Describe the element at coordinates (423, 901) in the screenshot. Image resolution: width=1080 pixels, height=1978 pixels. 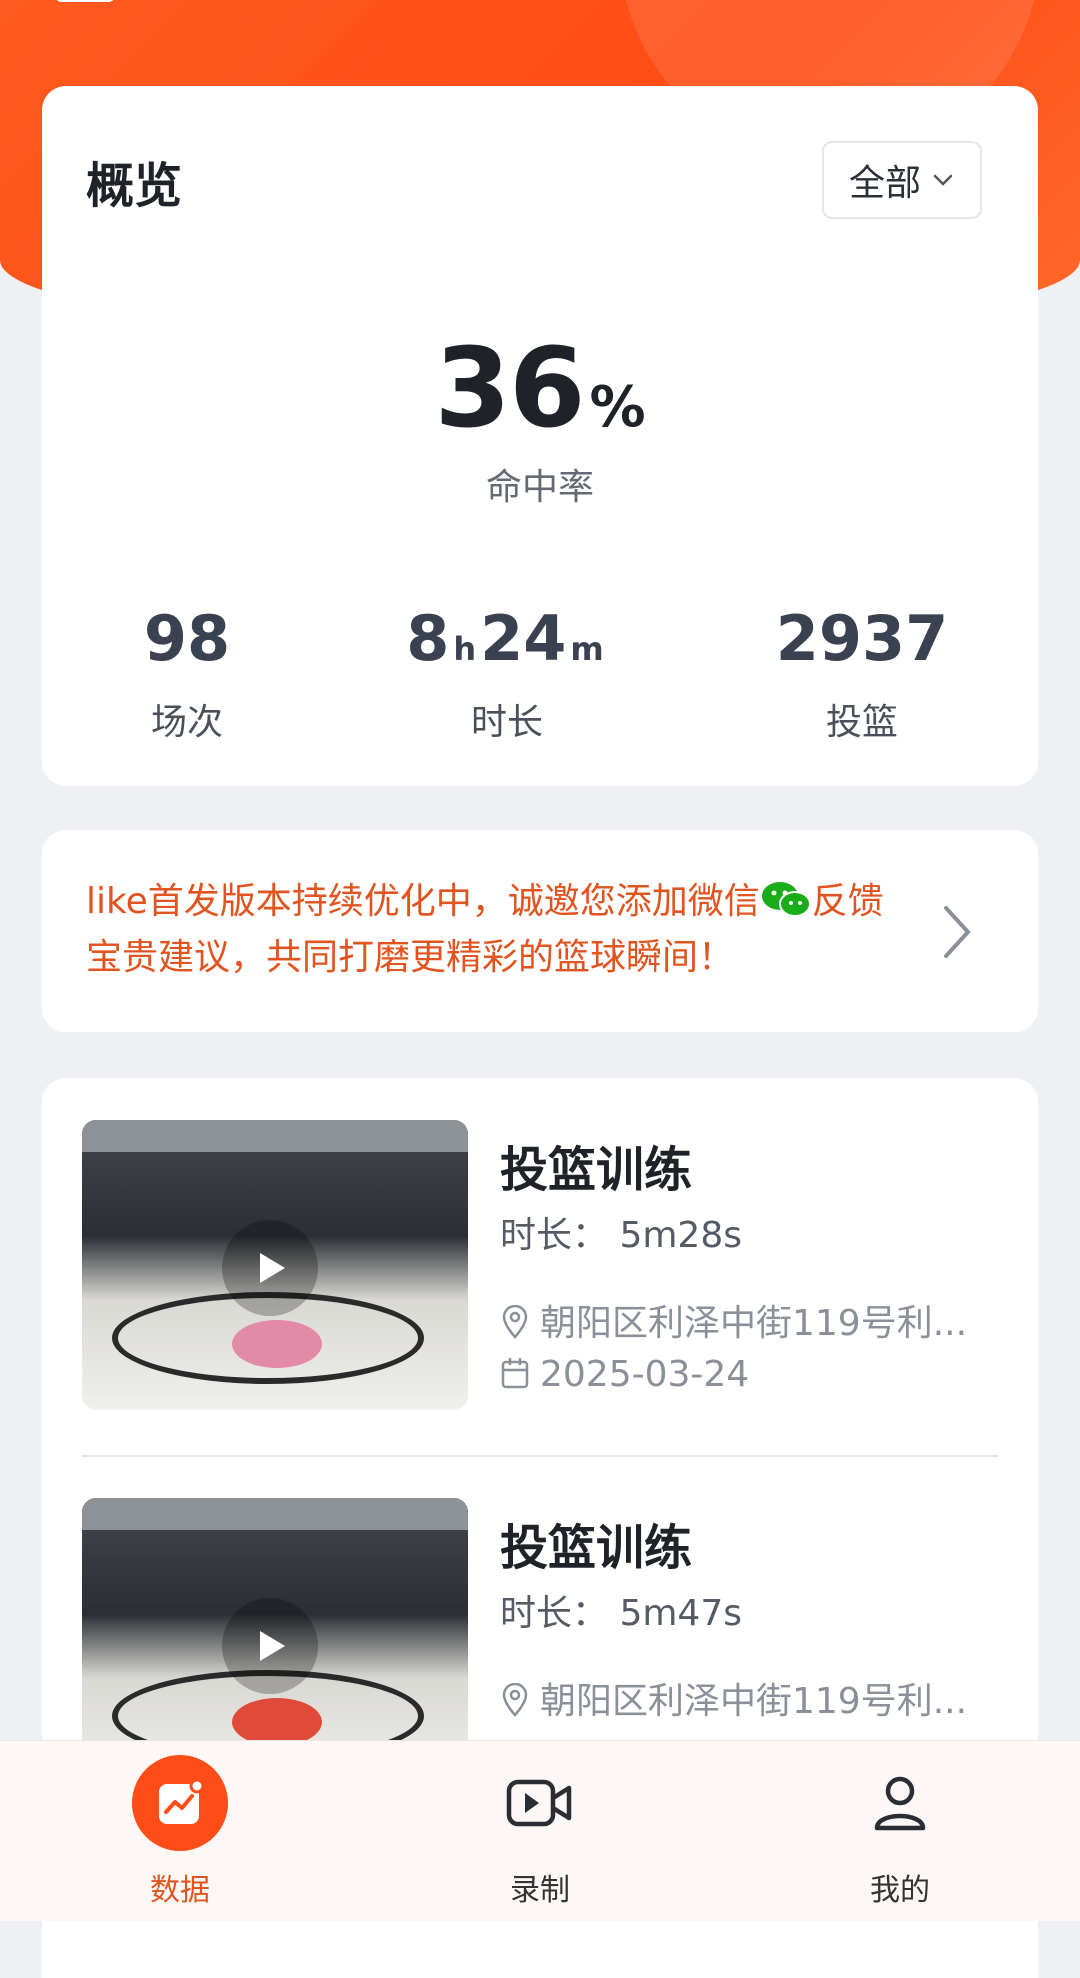
I see `notice-text-part1: like首发版本持续优化中，诚邀您添加微信` at that location.